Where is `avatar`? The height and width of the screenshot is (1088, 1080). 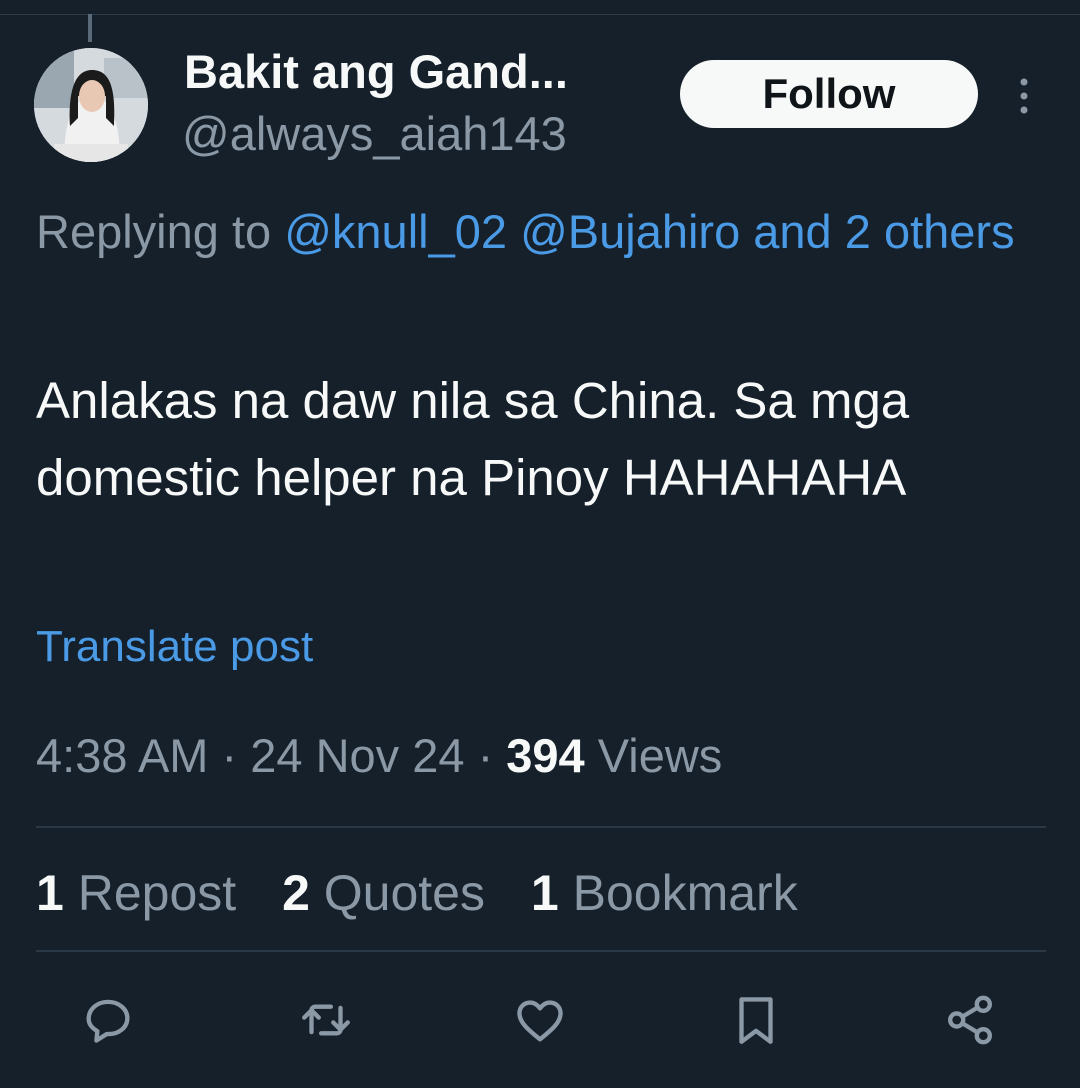 avatar is located at coordinates (91, 105).